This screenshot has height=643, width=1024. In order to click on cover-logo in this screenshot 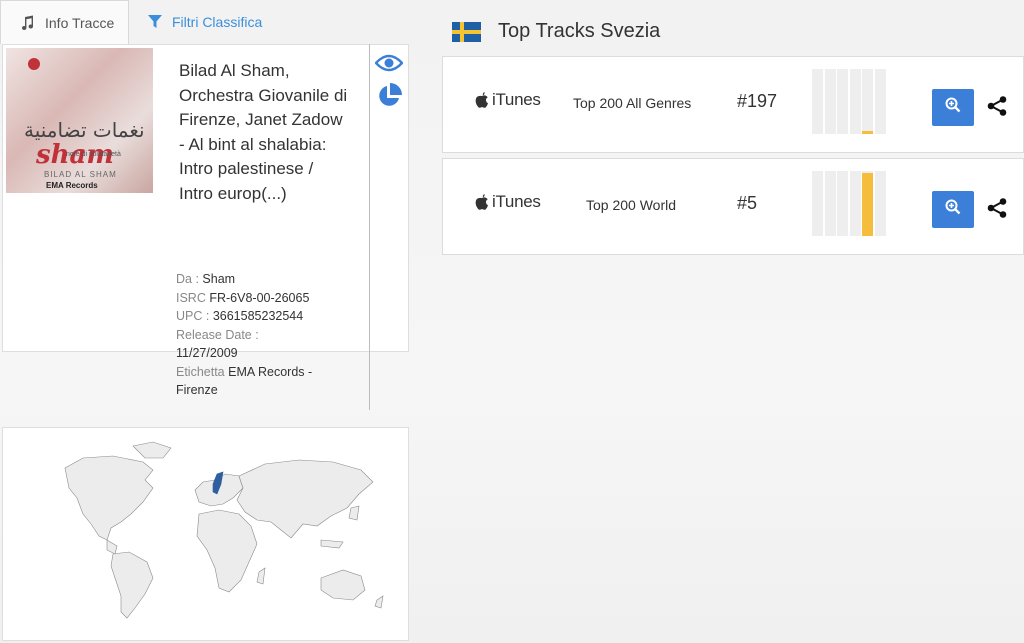, I will do `click(34, 64)`.